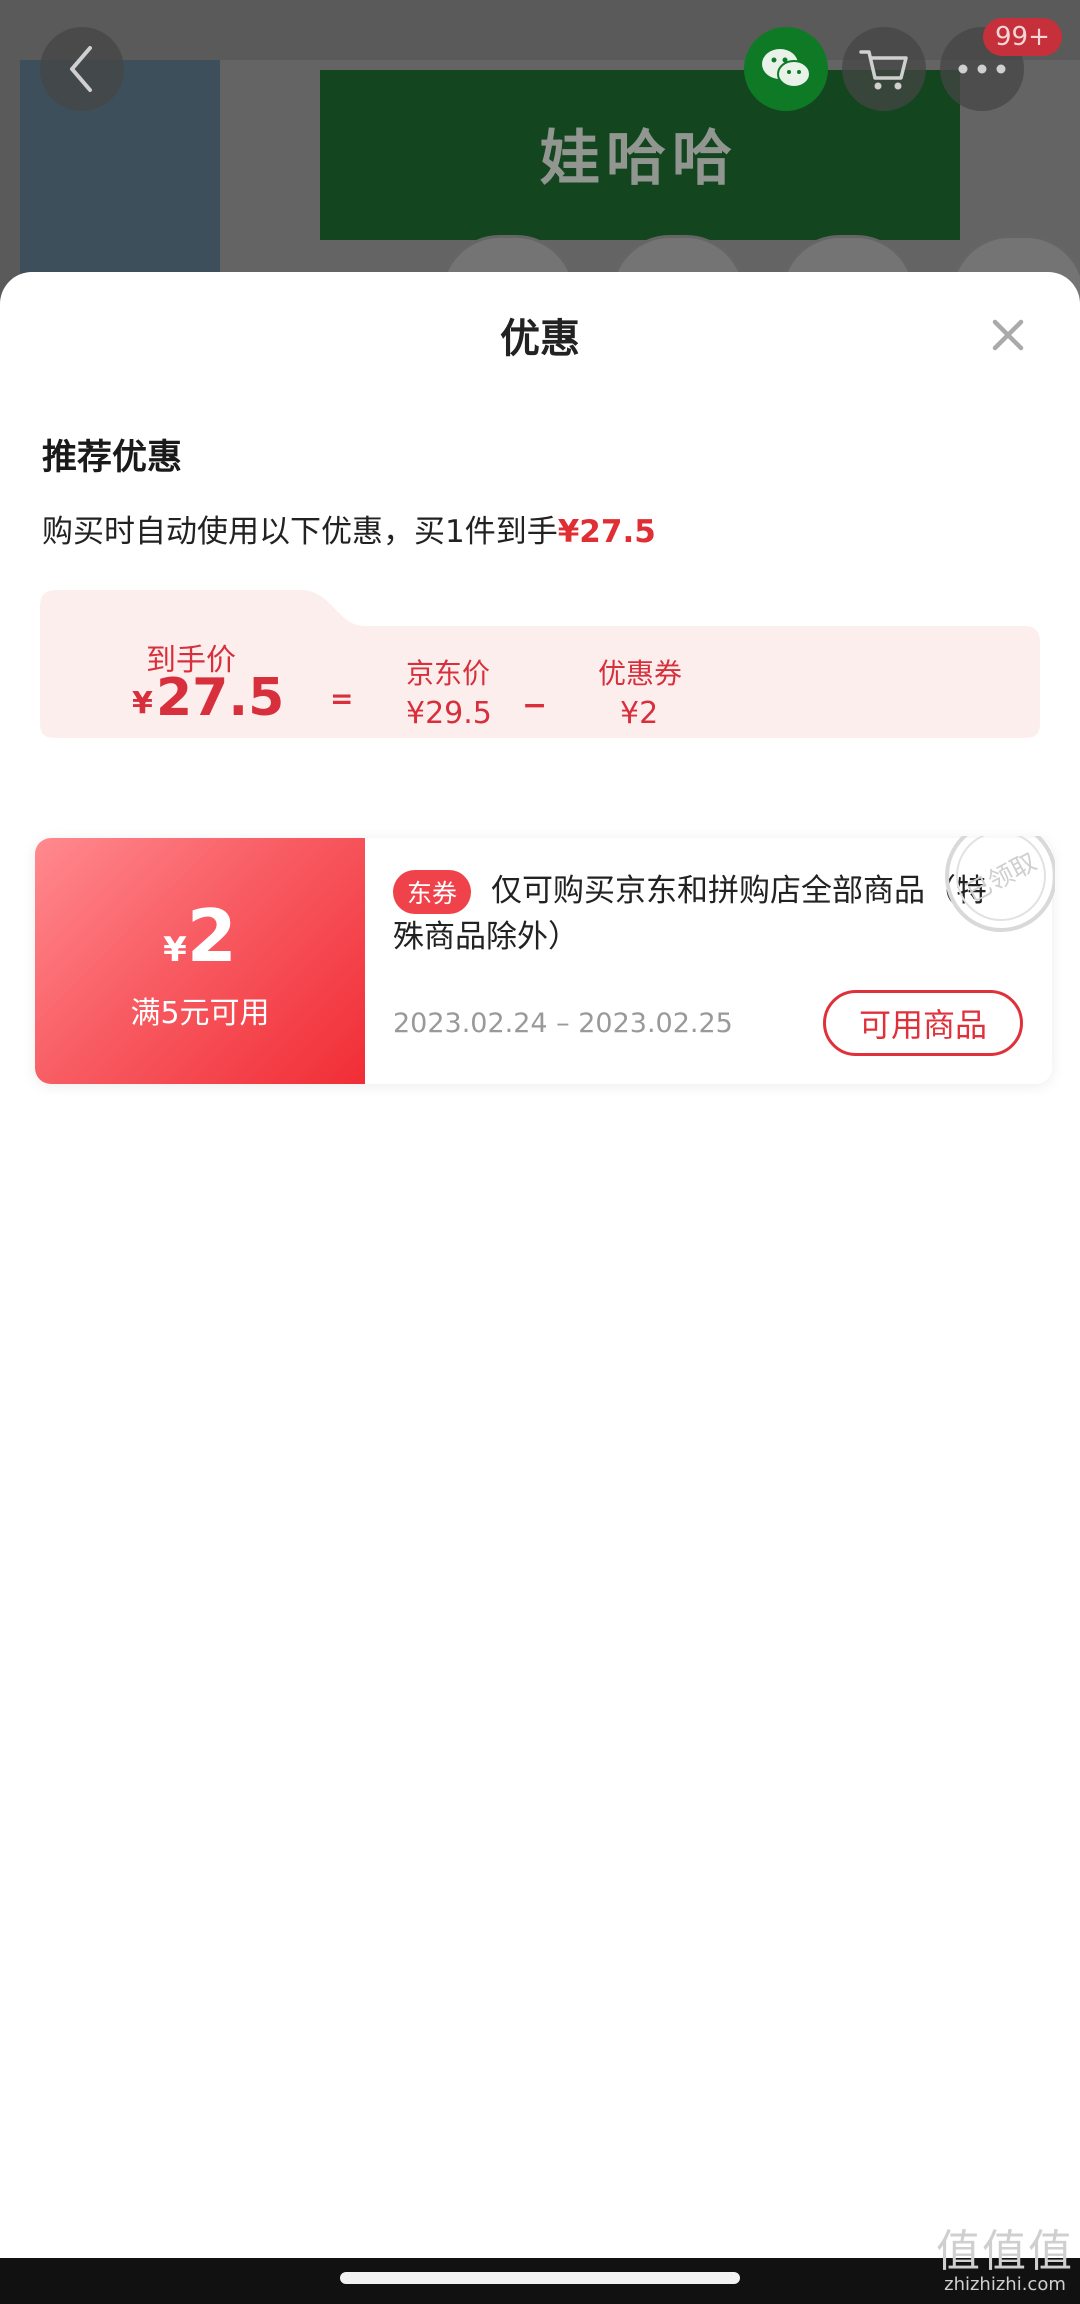 The image size is (1080, 2304). Describe the element at coordinates (540, 339) in the screenshot. I see `sheet-title: 优惠` at that location.